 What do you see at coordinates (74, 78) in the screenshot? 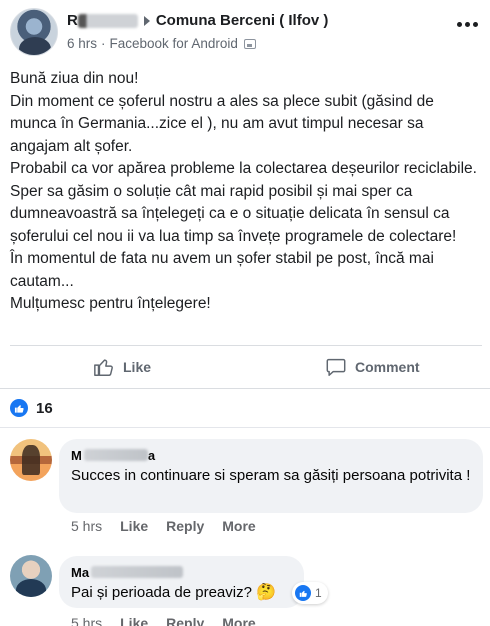
I see `post-paragraph: Bună ziua din nou!` at bounding box center [74, 78].